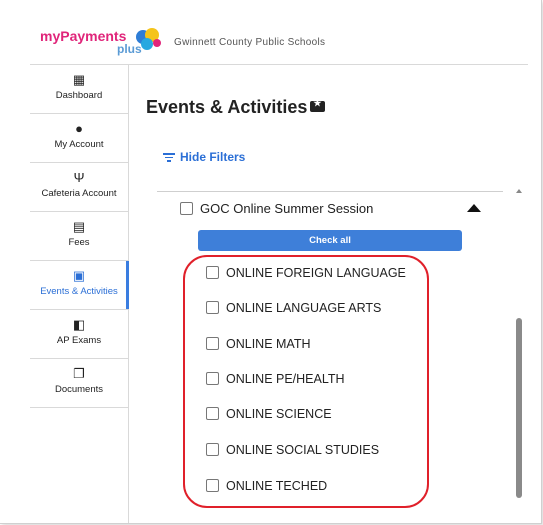  I want to click on sidebar-item-label: My Account, so click(79, 144).